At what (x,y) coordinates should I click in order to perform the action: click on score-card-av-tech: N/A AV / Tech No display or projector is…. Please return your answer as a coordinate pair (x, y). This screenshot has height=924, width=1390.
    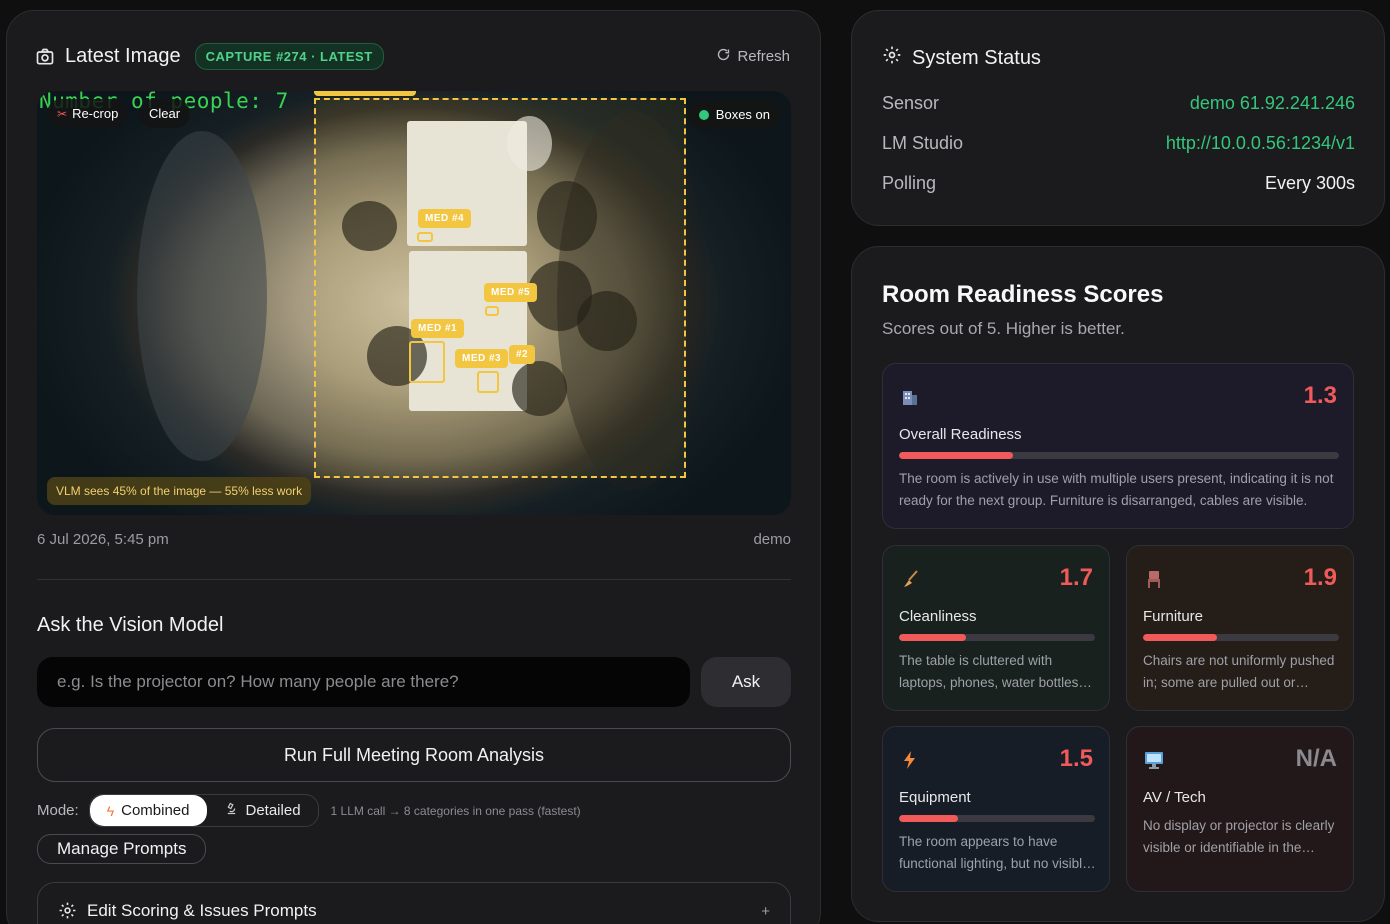
    Looking at the image, I should click on (1240, 809).